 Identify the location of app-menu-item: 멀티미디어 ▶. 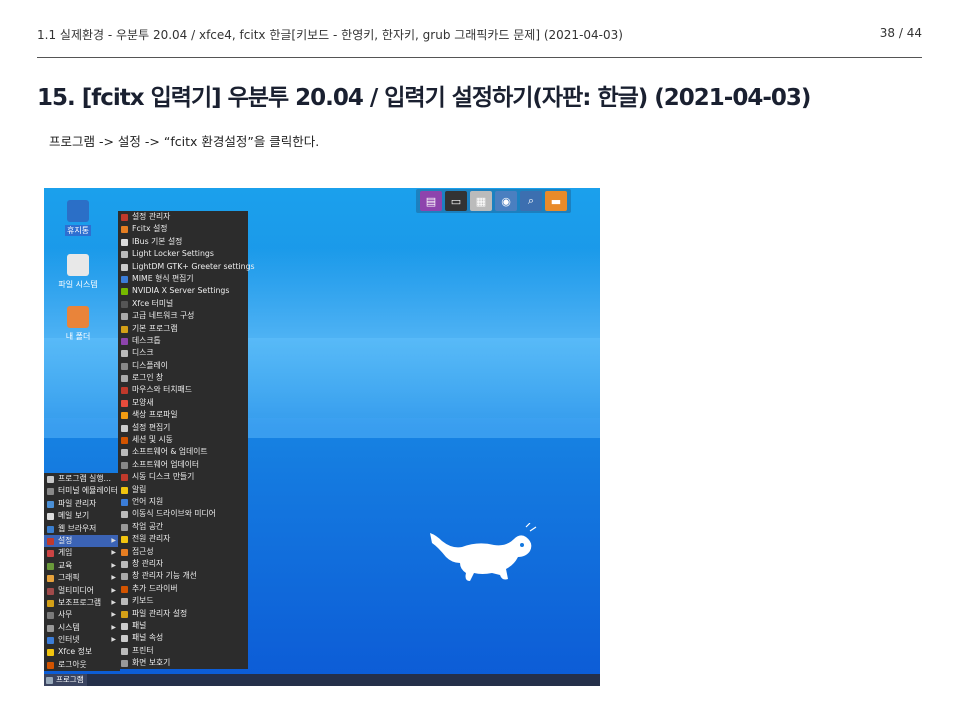
(82, 591).